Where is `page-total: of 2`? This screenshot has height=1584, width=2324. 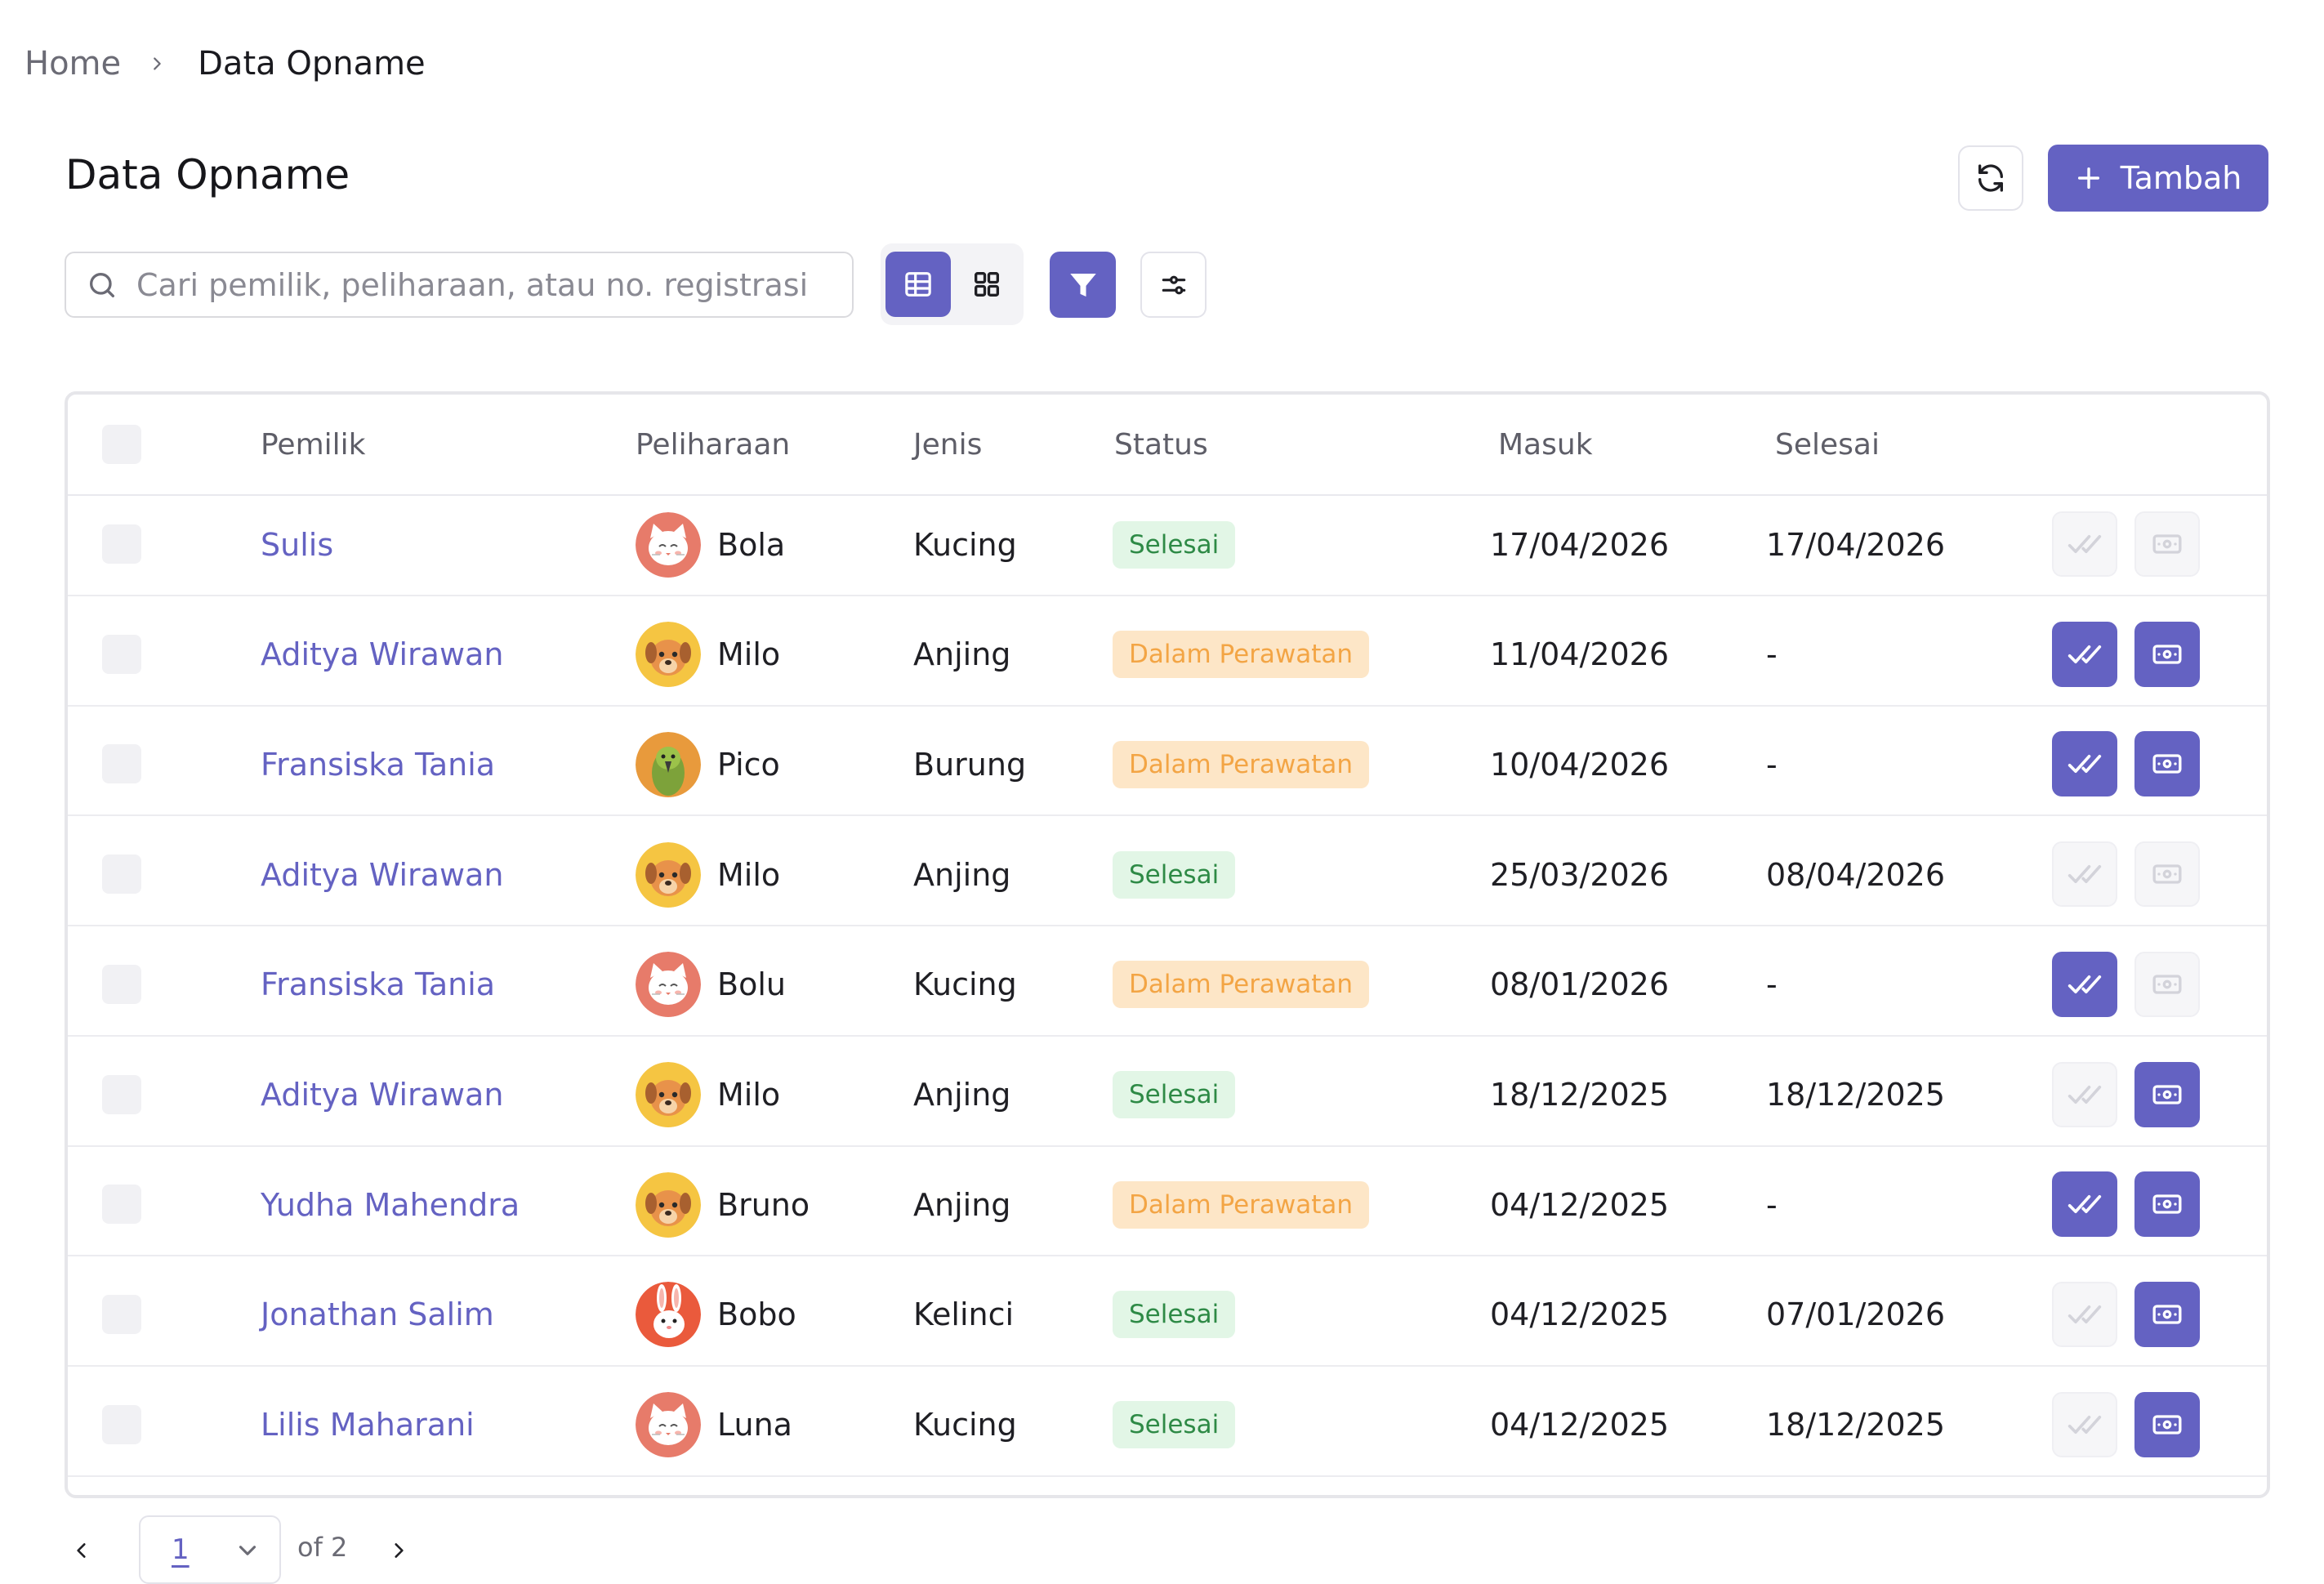
page-total: of 2 is located at coordinates (322, 1547).